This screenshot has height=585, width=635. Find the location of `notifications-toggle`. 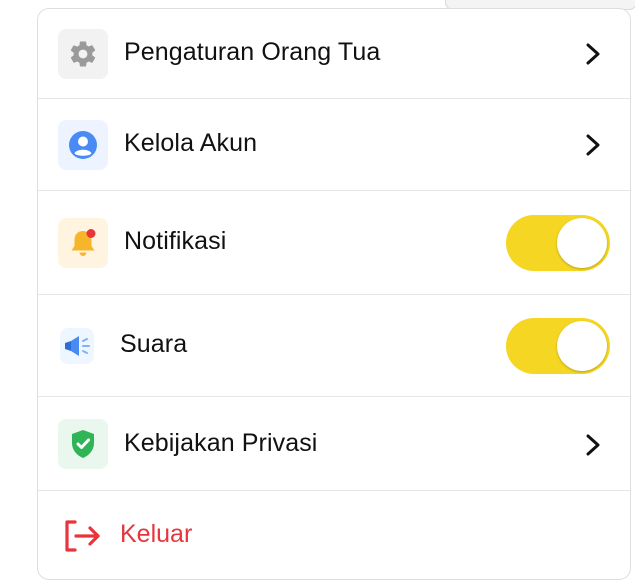

notifications-toggle is located at coordinates (558, 243).